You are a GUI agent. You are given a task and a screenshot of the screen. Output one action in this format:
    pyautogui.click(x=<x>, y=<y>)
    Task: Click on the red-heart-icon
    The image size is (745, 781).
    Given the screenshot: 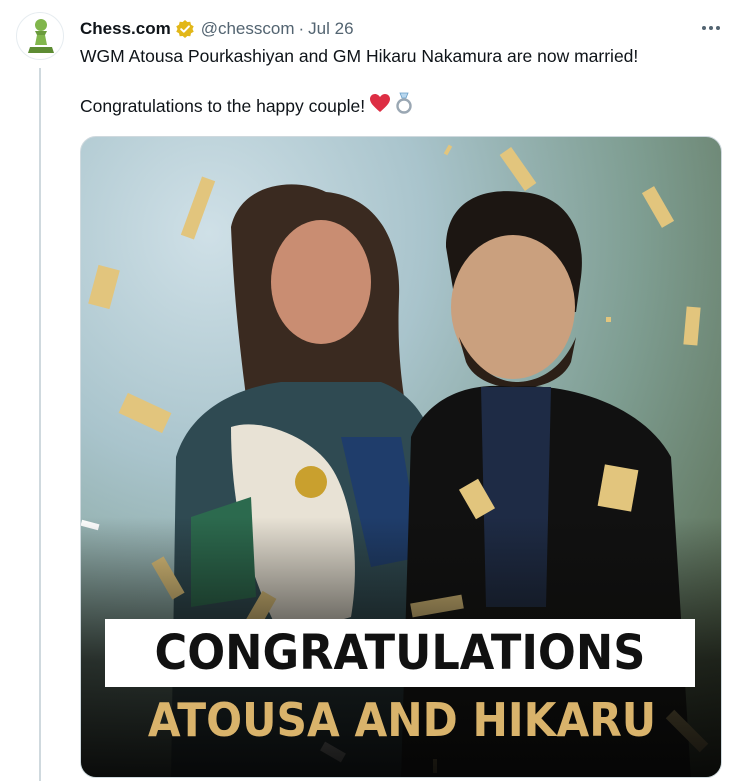 What is the action you would take?
    pyautogui.click(x=380, y=106)
    